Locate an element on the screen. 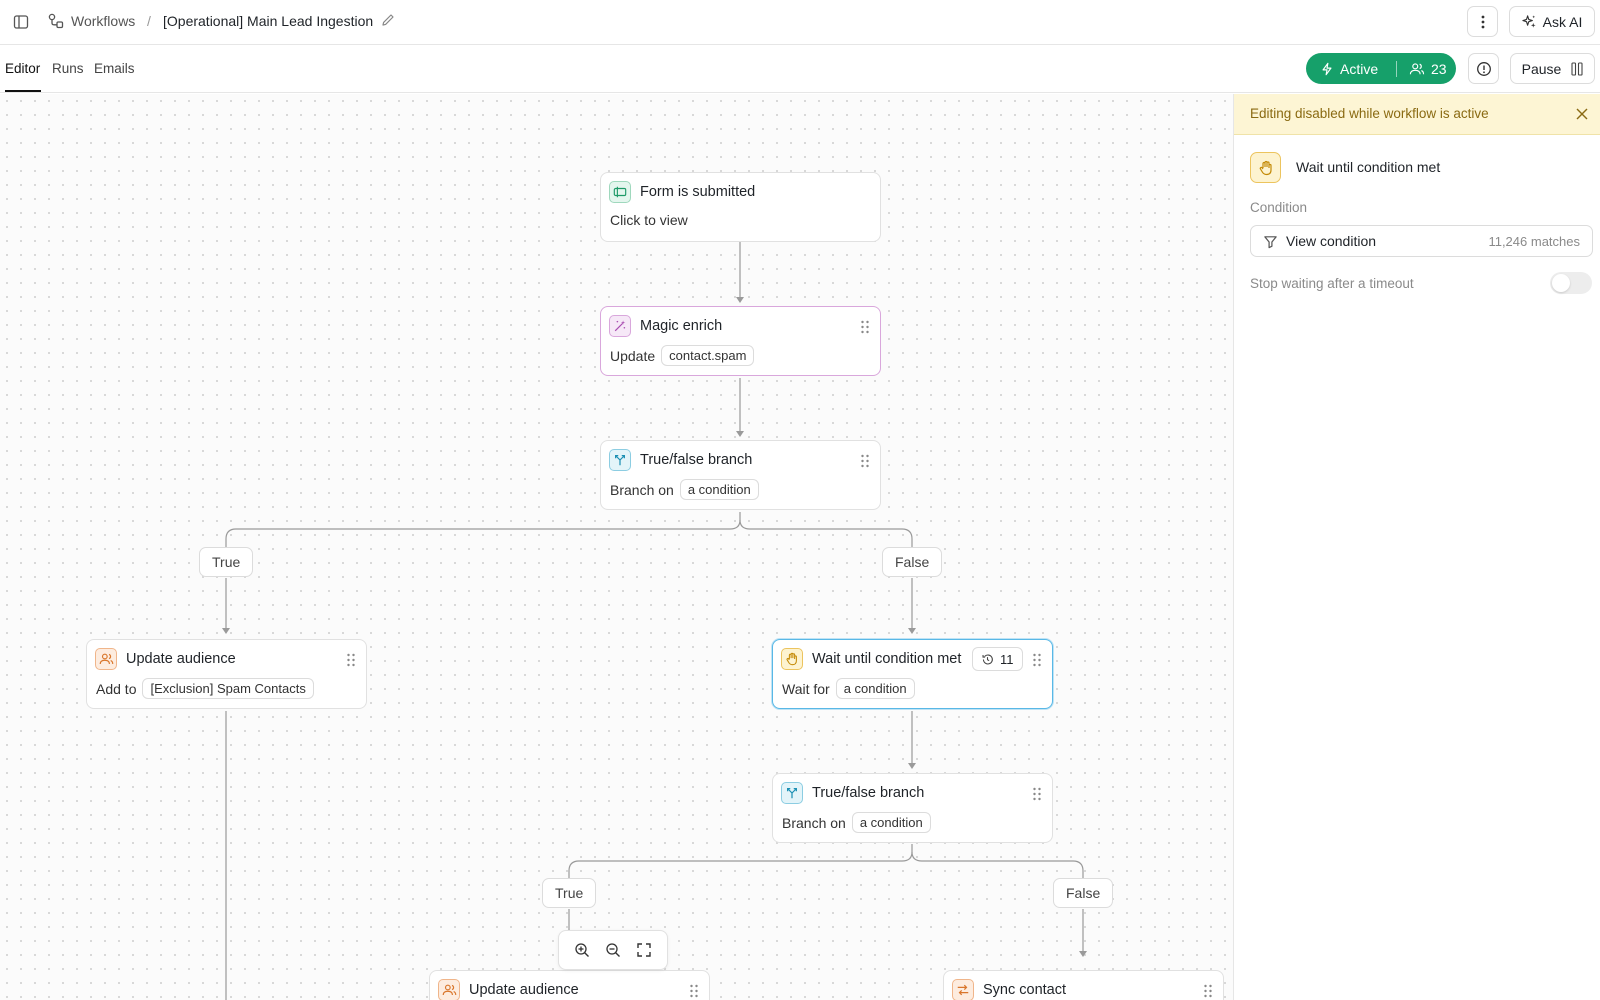 The image size is (1600, 1000). sync-icon is located at coordinates (963, 989).